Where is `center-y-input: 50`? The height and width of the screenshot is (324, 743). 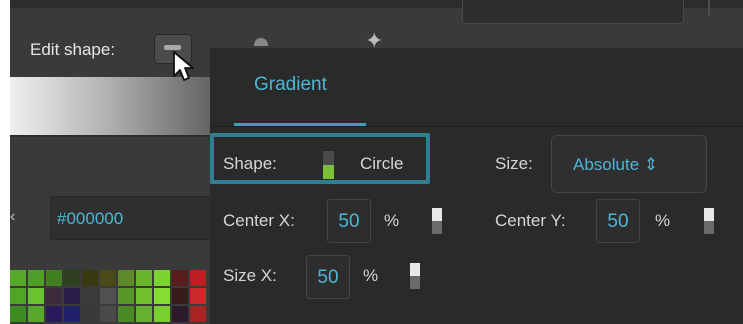
center-y-input: 50 is located at coordinates (618, 221).